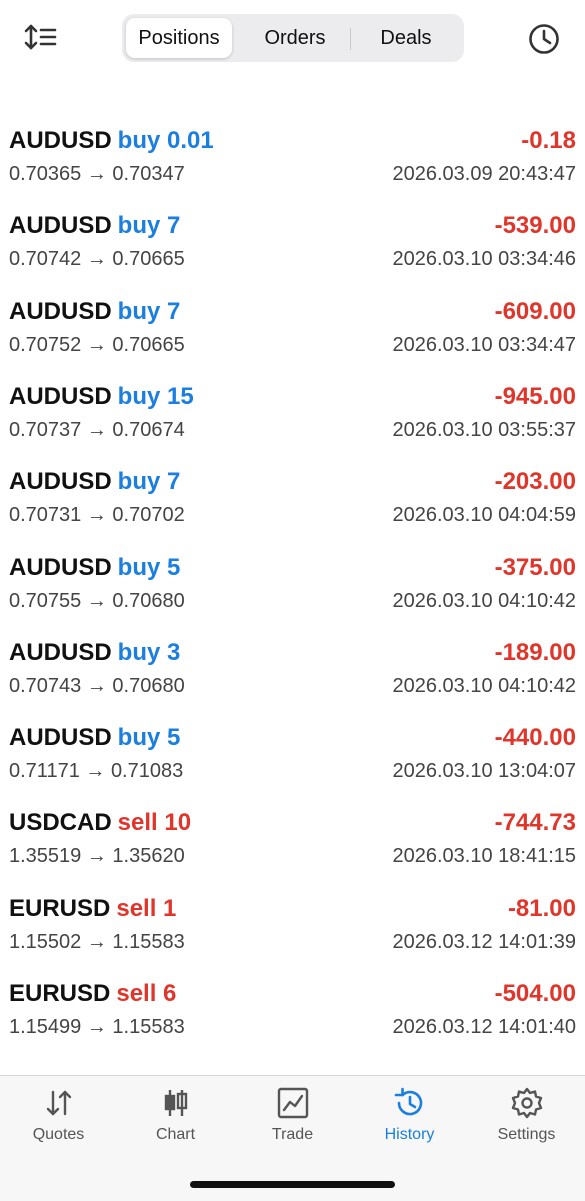 The width and height of the screenshot is (585, 1201). I want to click on deal-profit: -744.73, so click(535, 823).